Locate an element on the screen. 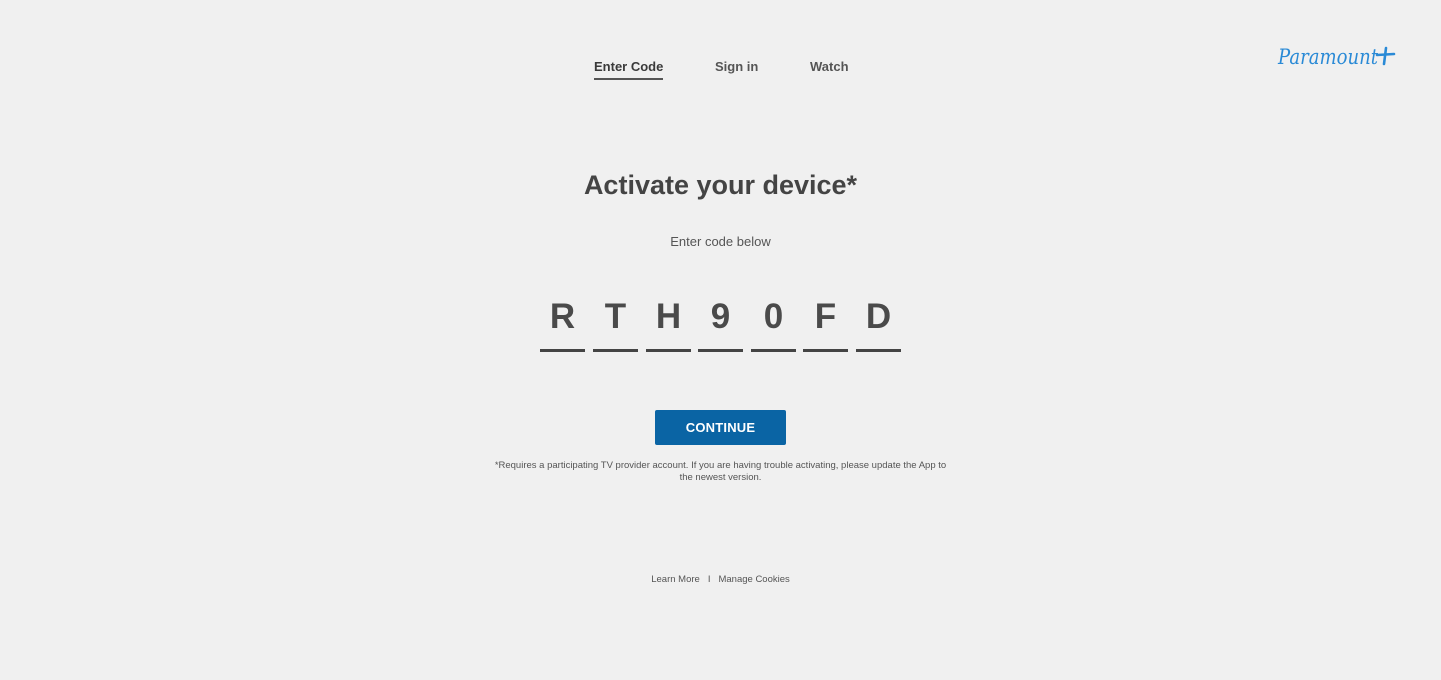 The image size is (1441, 680). page-title: Activate your device* is located at coordinates (720, 185).